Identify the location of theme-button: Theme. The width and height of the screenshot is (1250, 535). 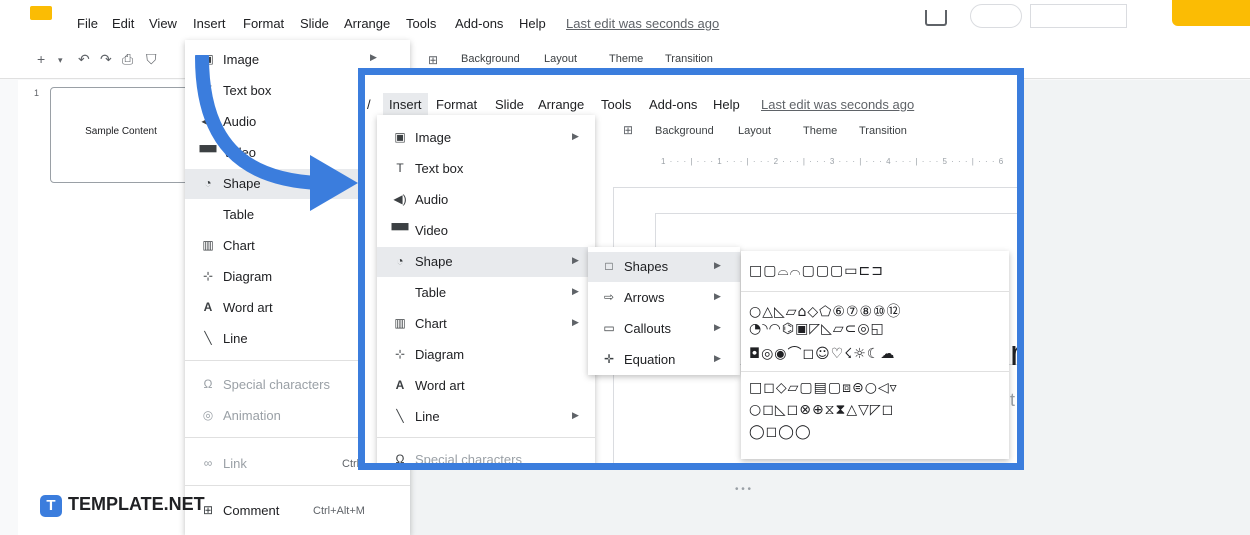
(626, 59).